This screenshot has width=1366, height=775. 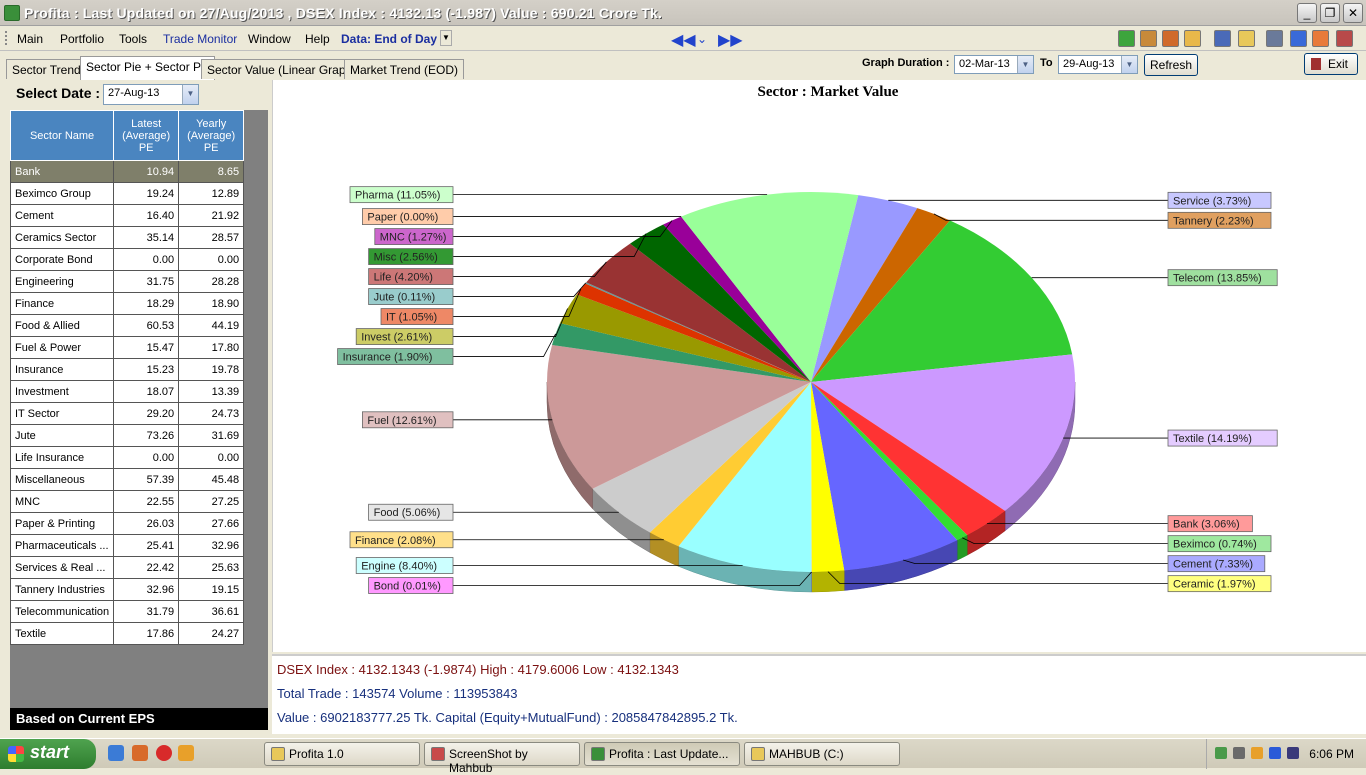 I want to click on table-row: Bank10.948.65, so click(x=127, y=172).